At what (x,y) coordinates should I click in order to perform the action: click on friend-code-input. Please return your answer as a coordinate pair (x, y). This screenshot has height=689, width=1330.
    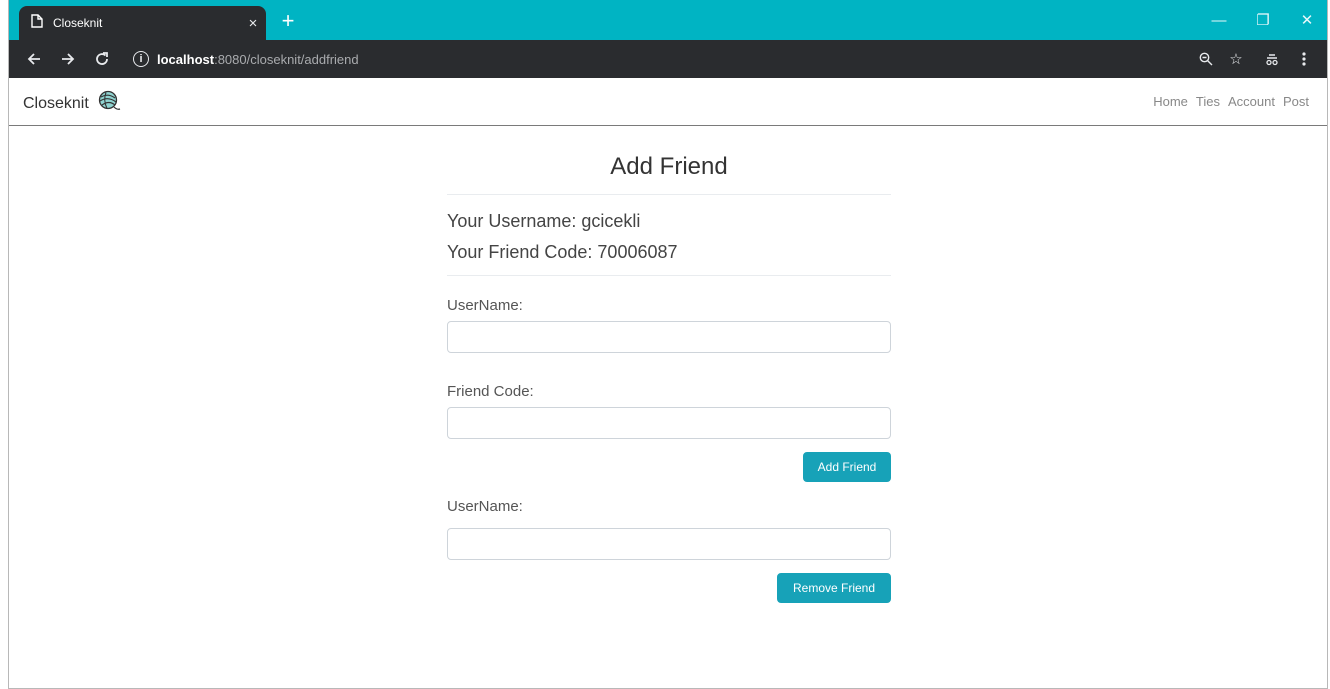
    Looking at the image, I should click on (669, 423).